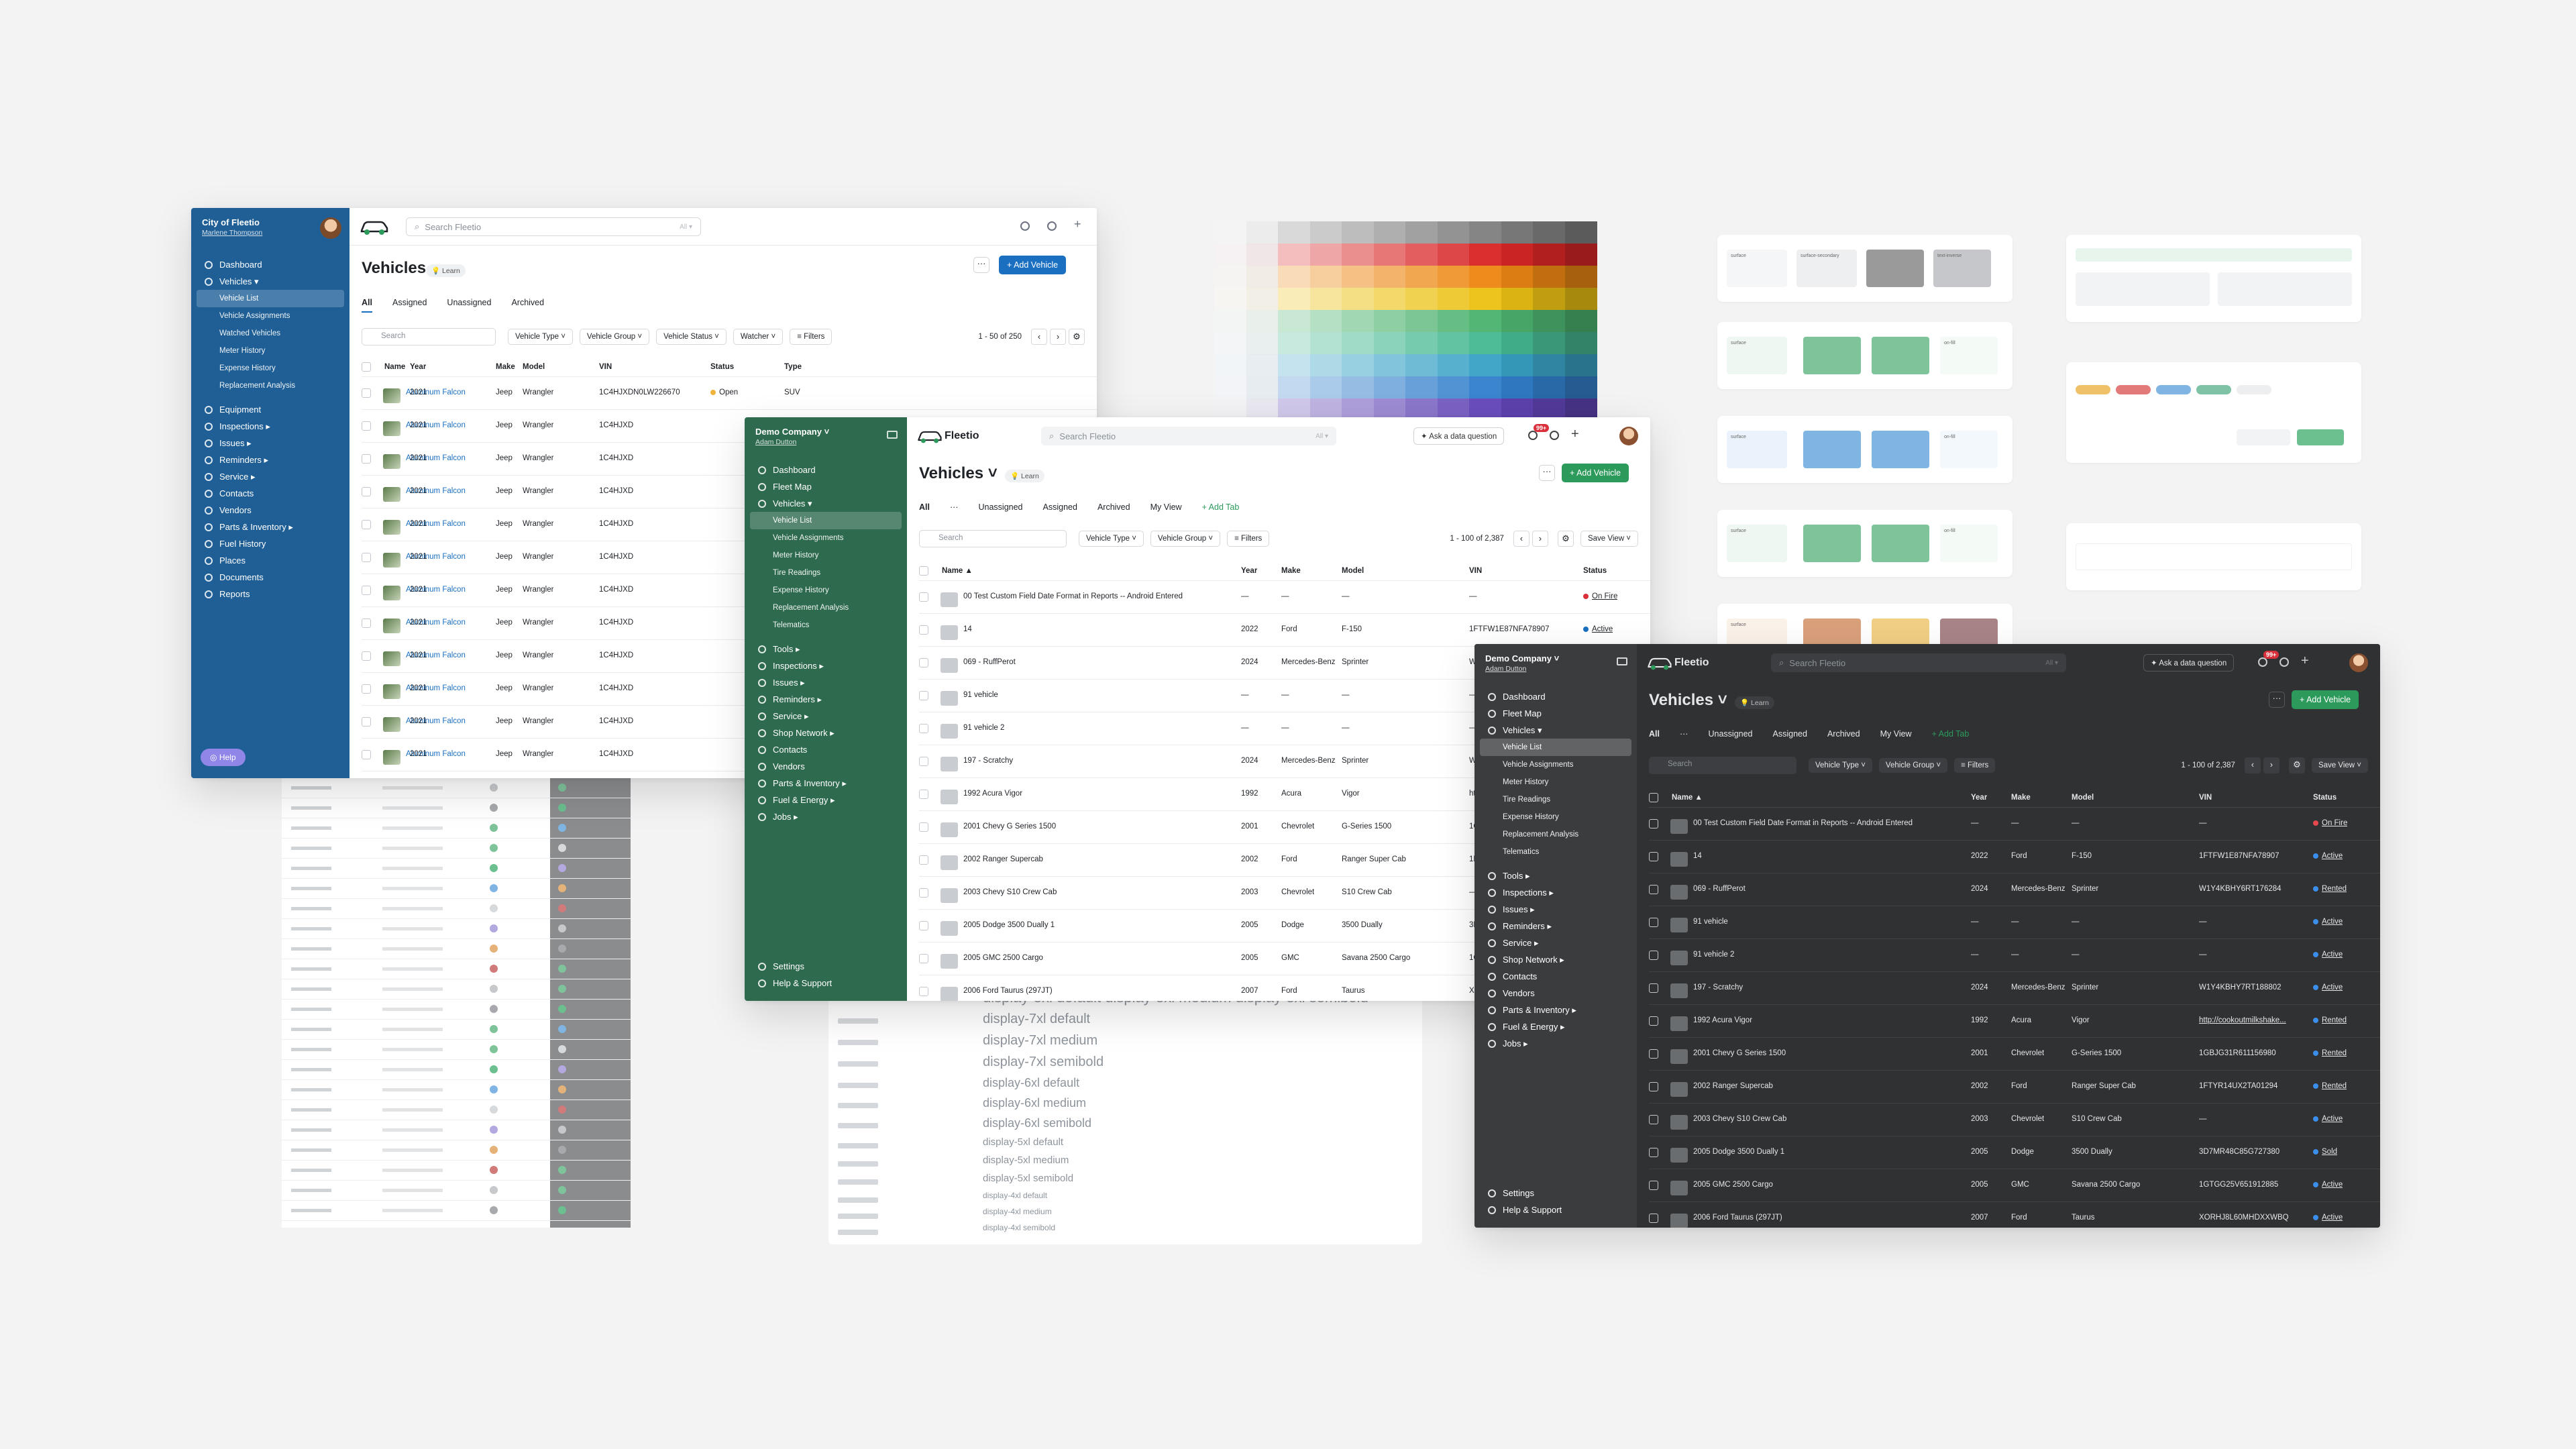 The width and height of the screenshot is (2576, 1449). What do you see at coordinates (1555, 730) in the screenshot?
I see `sidebar-item: Vehicles ▾` at bounding box center [1555, 730].